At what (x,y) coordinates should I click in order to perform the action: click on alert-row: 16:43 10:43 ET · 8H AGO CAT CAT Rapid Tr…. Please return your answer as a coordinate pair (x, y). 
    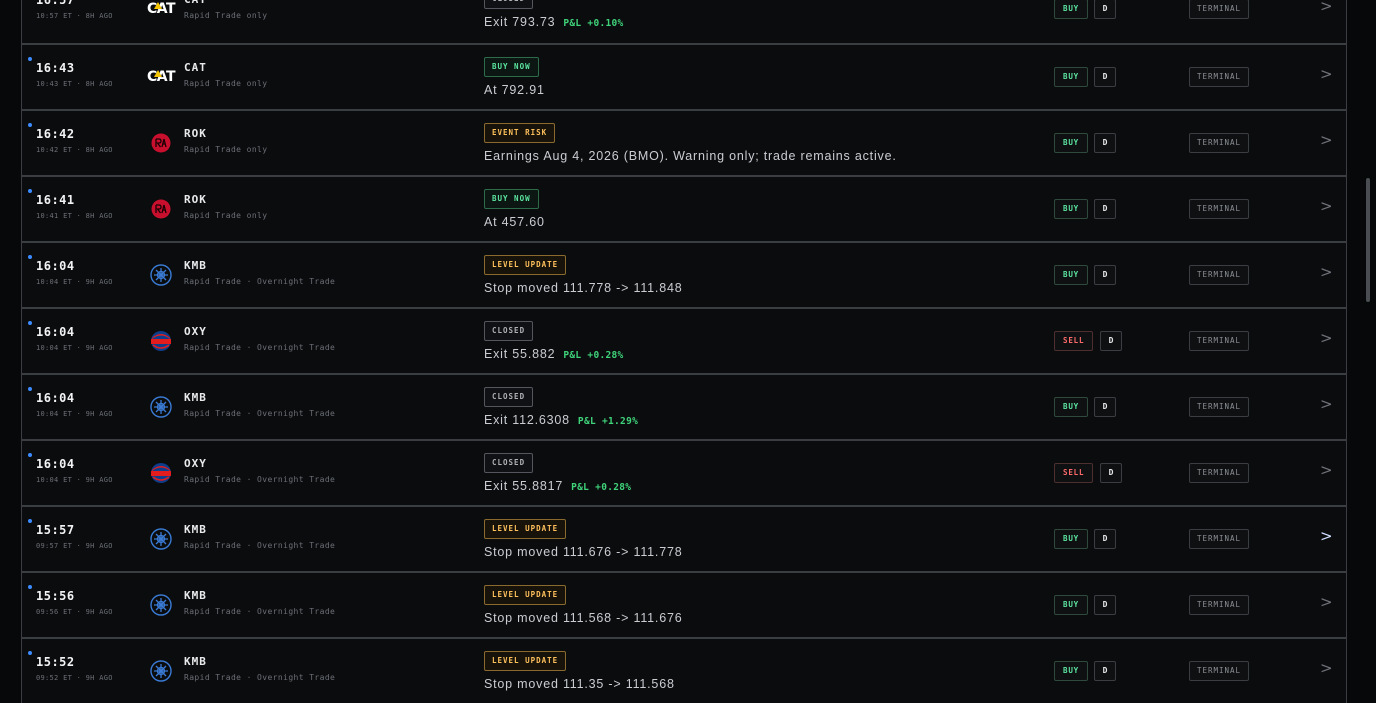
    Looking at the image, I should click on (684, 76).